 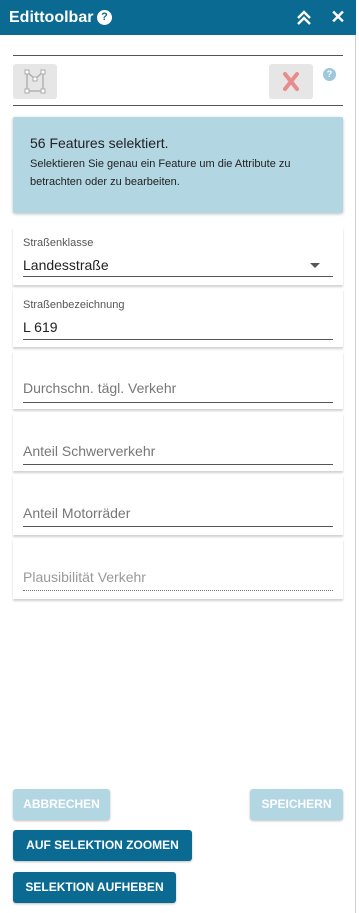 I want to click on zoom-to-selection-button: AUF SELEKTION ZOOMEN, so click(x=102, y=845).